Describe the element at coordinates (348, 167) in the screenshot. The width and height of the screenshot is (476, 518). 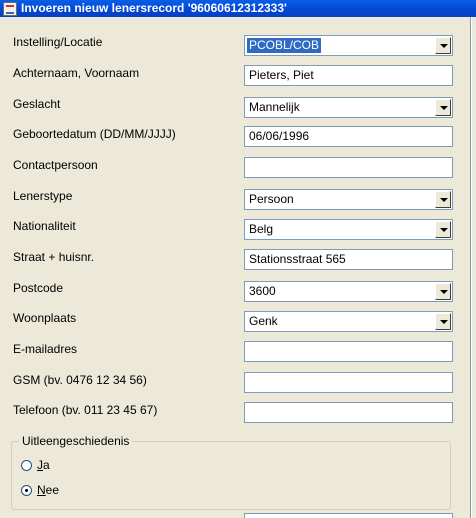
I see `contactpersoon-input` at that location.